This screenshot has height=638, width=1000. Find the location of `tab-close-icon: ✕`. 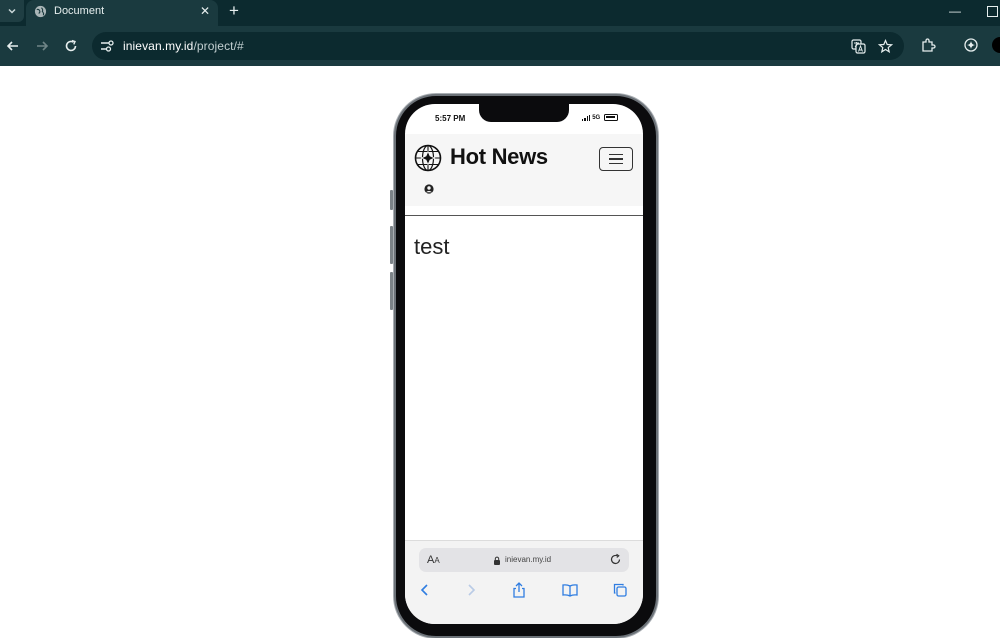

tab-close-icon: ✕ is located at coordinates (205, 11).